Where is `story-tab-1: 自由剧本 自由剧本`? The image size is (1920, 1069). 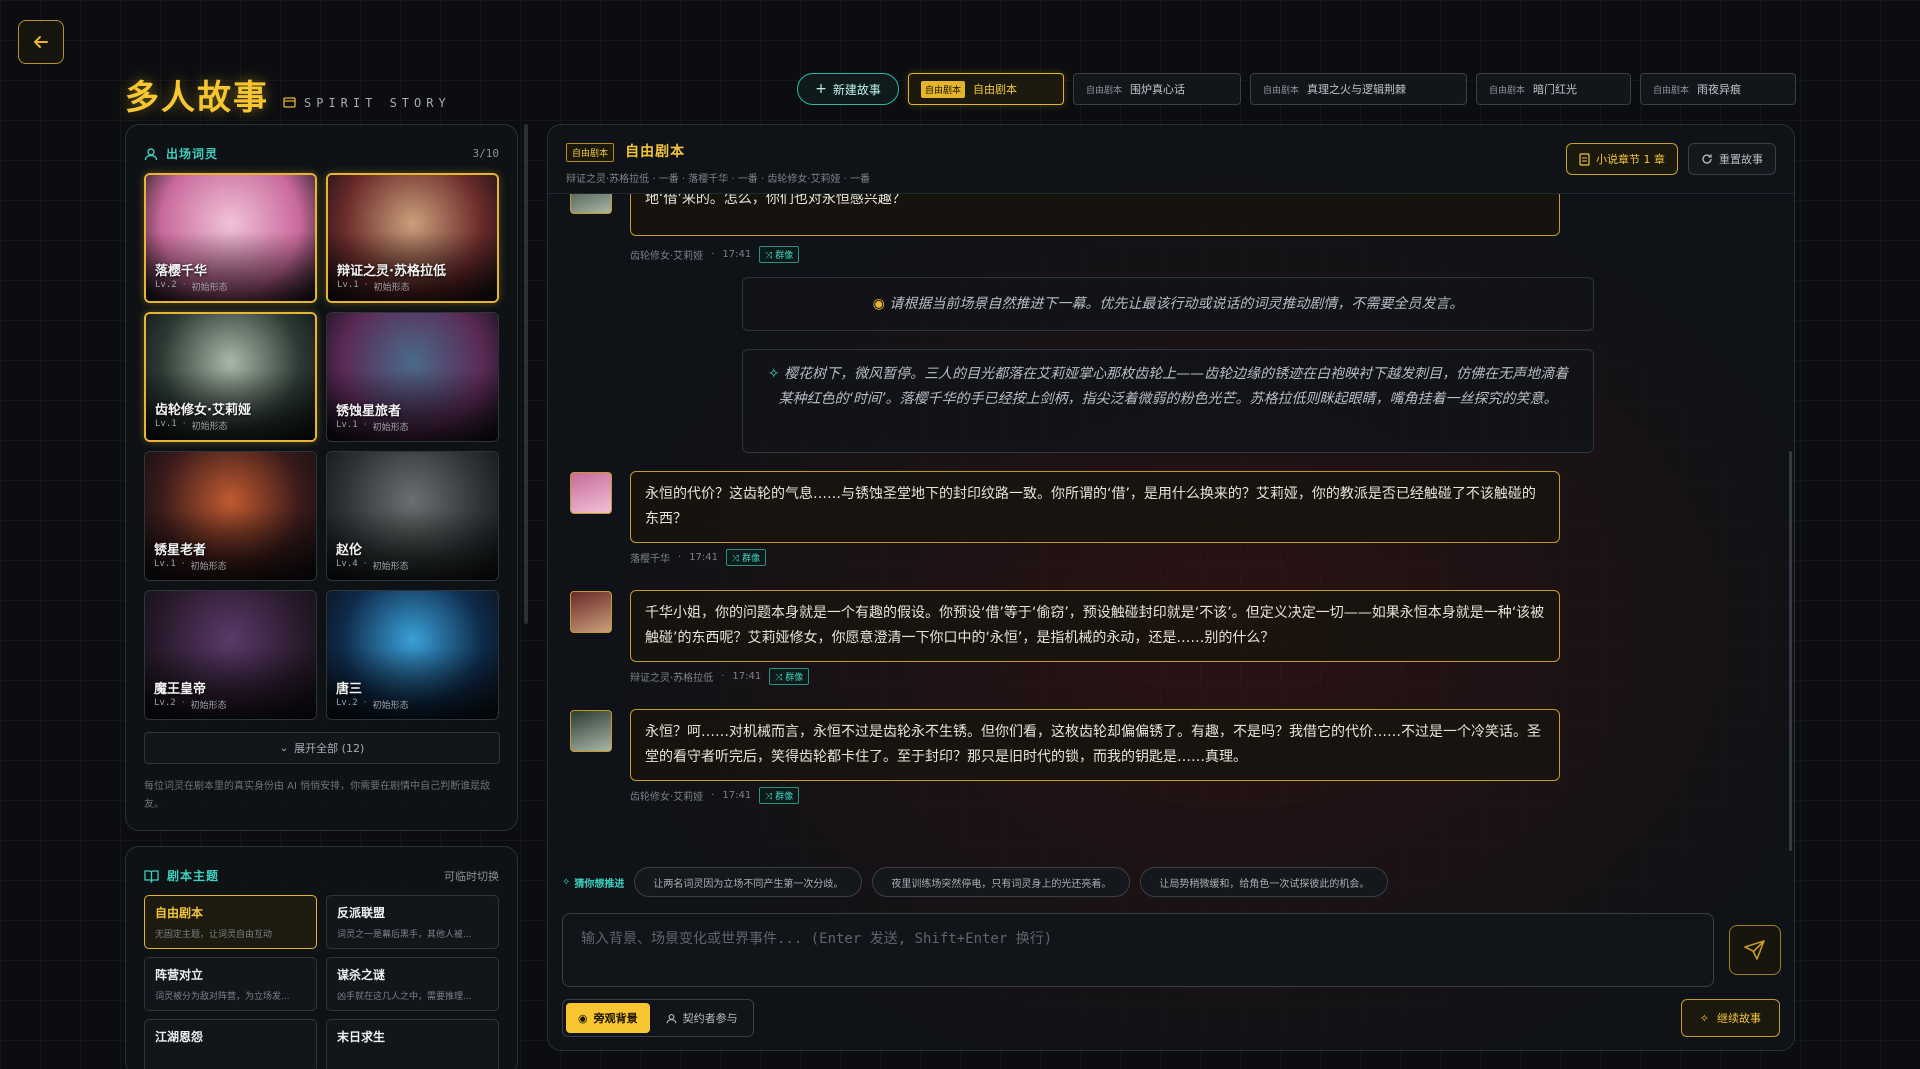
story-tab-1: 自由剧本 自由剧本 is located at coordinates (986, 89).